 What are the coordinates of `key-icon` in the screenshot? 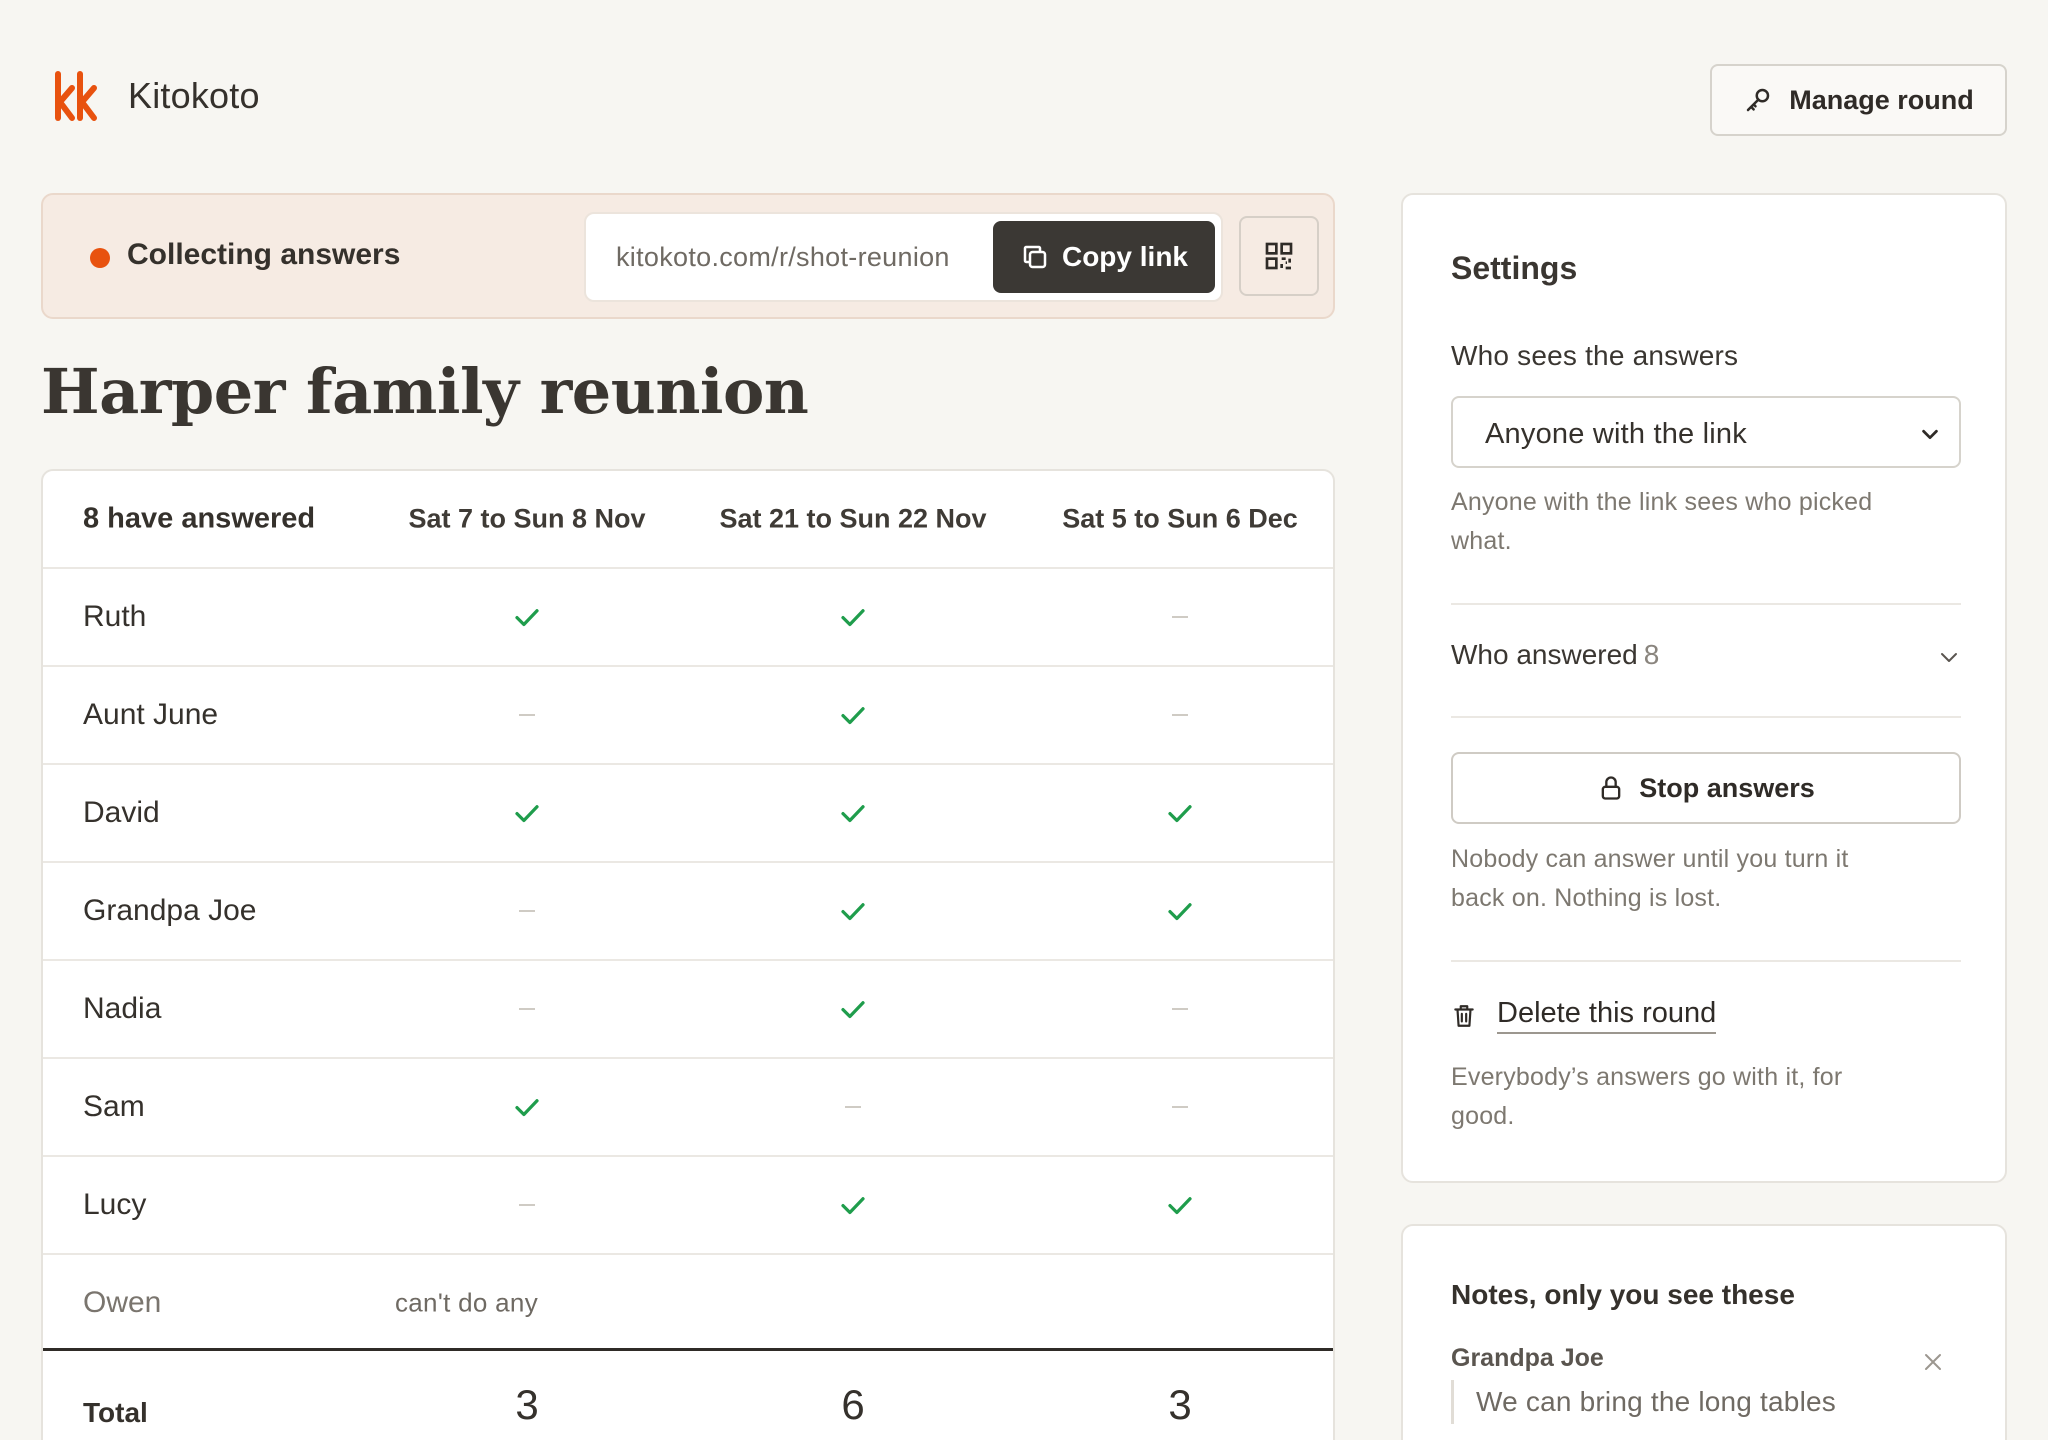 It's located at (1758, 100).